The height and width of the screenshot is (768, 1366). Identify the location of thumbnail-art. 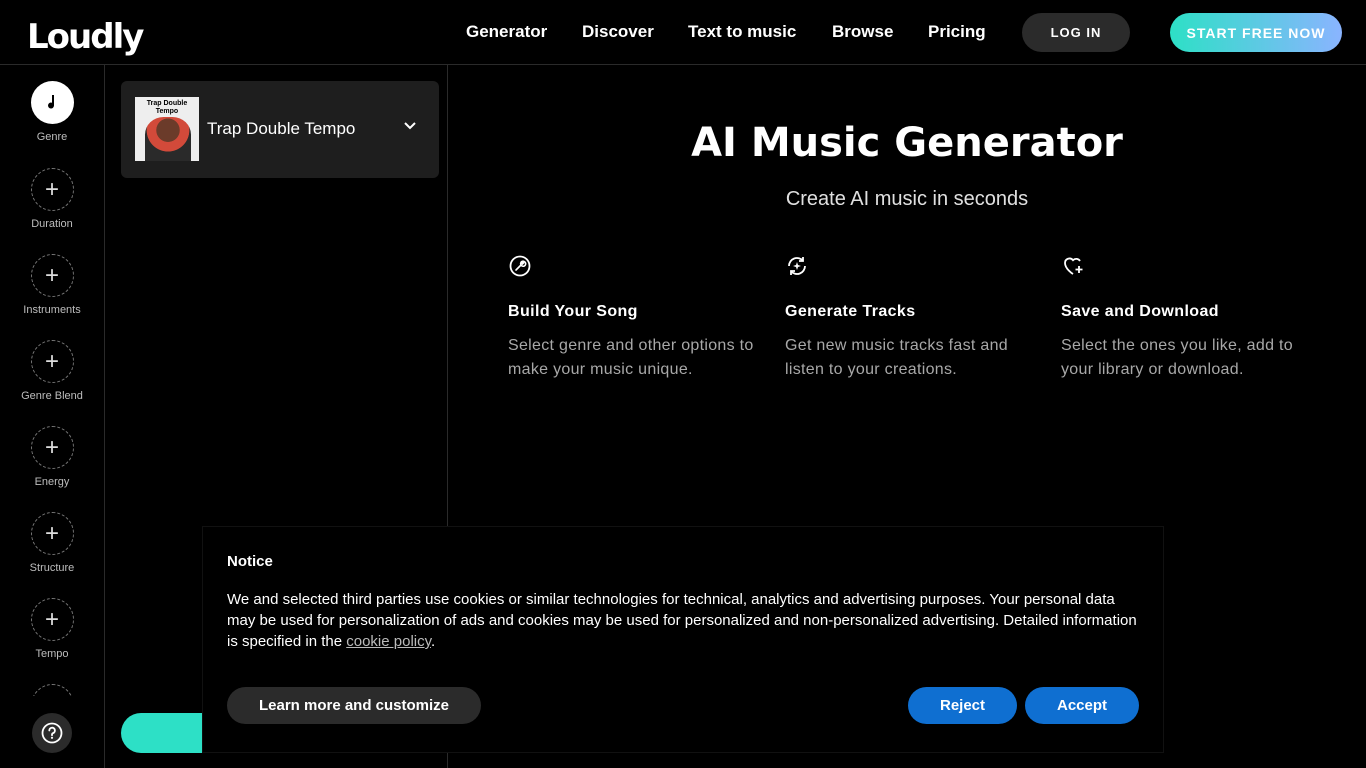
(168, 139).